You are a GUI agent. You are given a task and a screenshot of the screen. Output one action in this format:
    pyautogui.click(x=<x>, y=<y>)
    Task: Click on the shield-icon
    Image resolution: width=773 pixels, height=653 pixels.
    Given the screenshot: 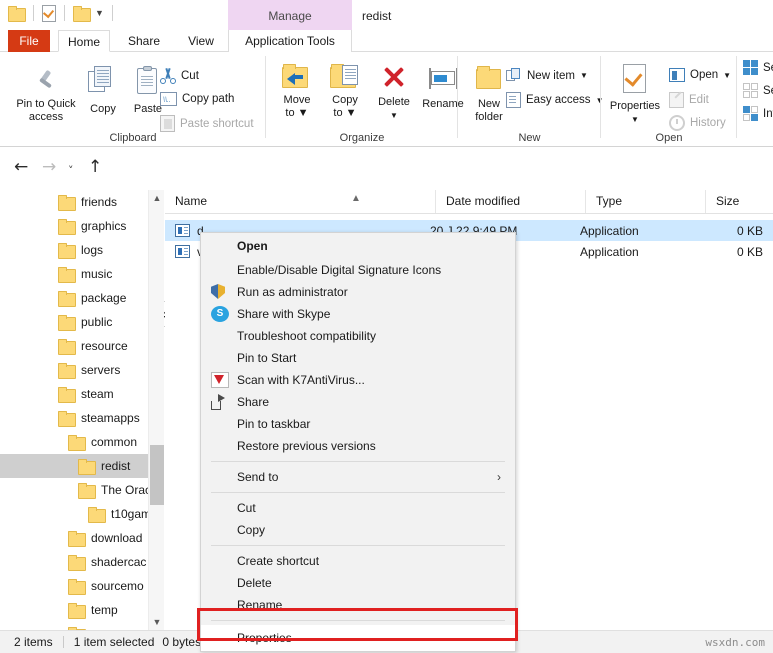 What is the action you would take?
    pyautogui.click(x=220, y=292)
    